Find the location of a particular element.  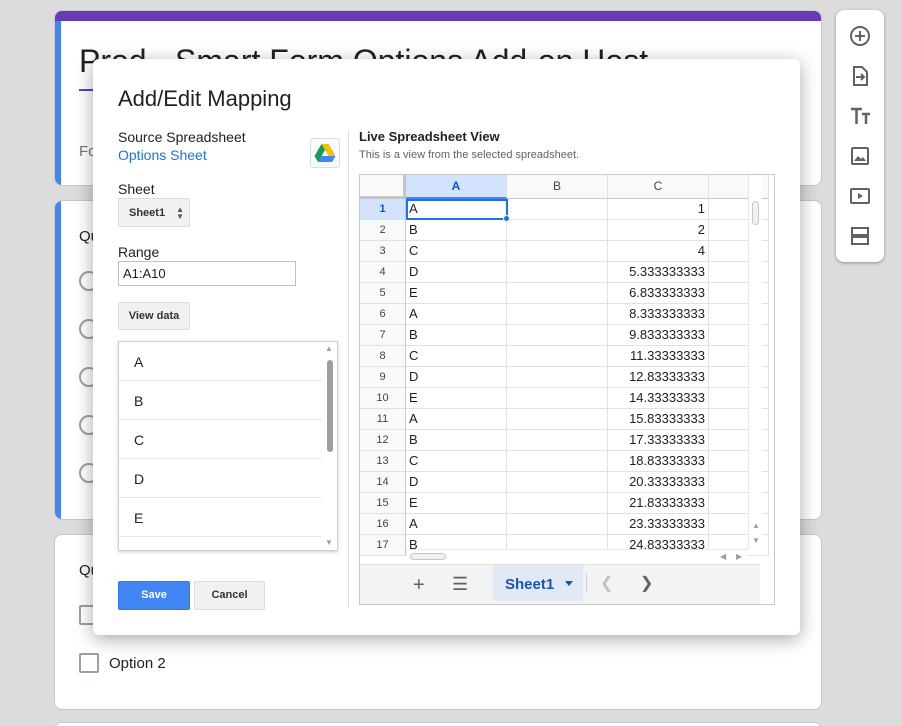

cancel-button: Cancel is located at coordinates (229, 595).